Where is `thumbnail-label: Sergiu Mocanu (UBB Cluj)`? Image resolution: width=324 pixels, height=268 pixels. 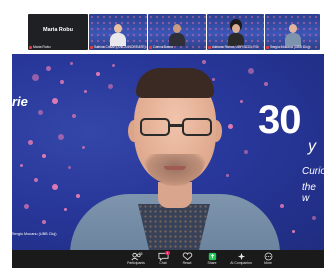 thumbnail-label: Sergiu Mocanu (UBB Cluj) is located at coordinates (292, 47).